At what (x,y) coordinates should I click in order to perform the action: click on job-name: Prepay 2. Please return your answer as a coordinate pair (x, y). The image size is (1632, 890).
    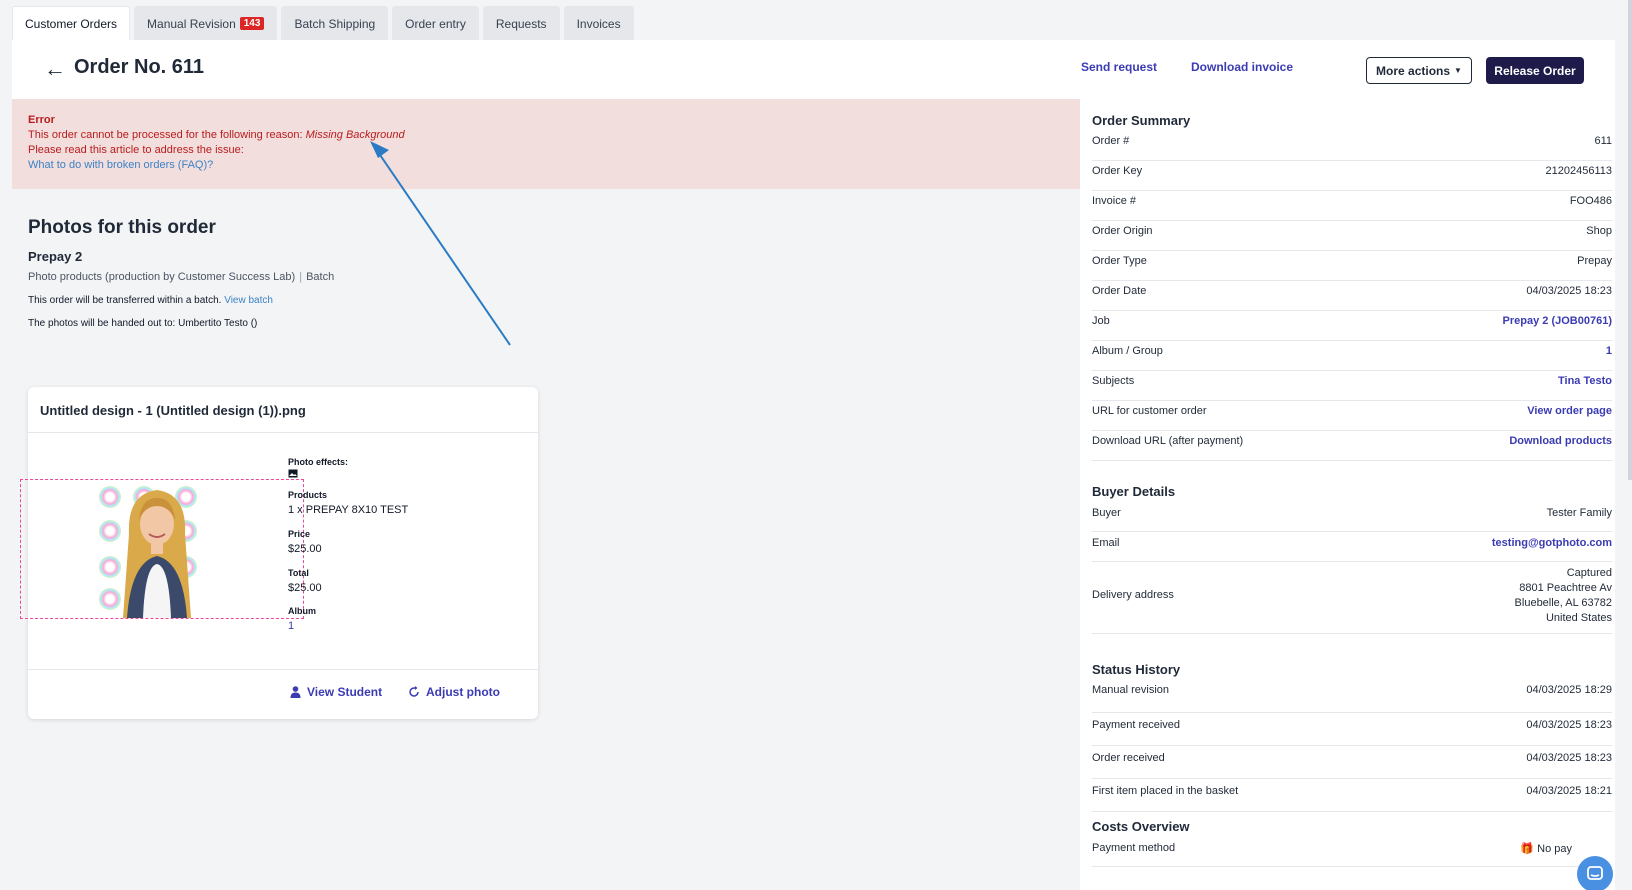
    Looking at the image, I should click on (55, 256).